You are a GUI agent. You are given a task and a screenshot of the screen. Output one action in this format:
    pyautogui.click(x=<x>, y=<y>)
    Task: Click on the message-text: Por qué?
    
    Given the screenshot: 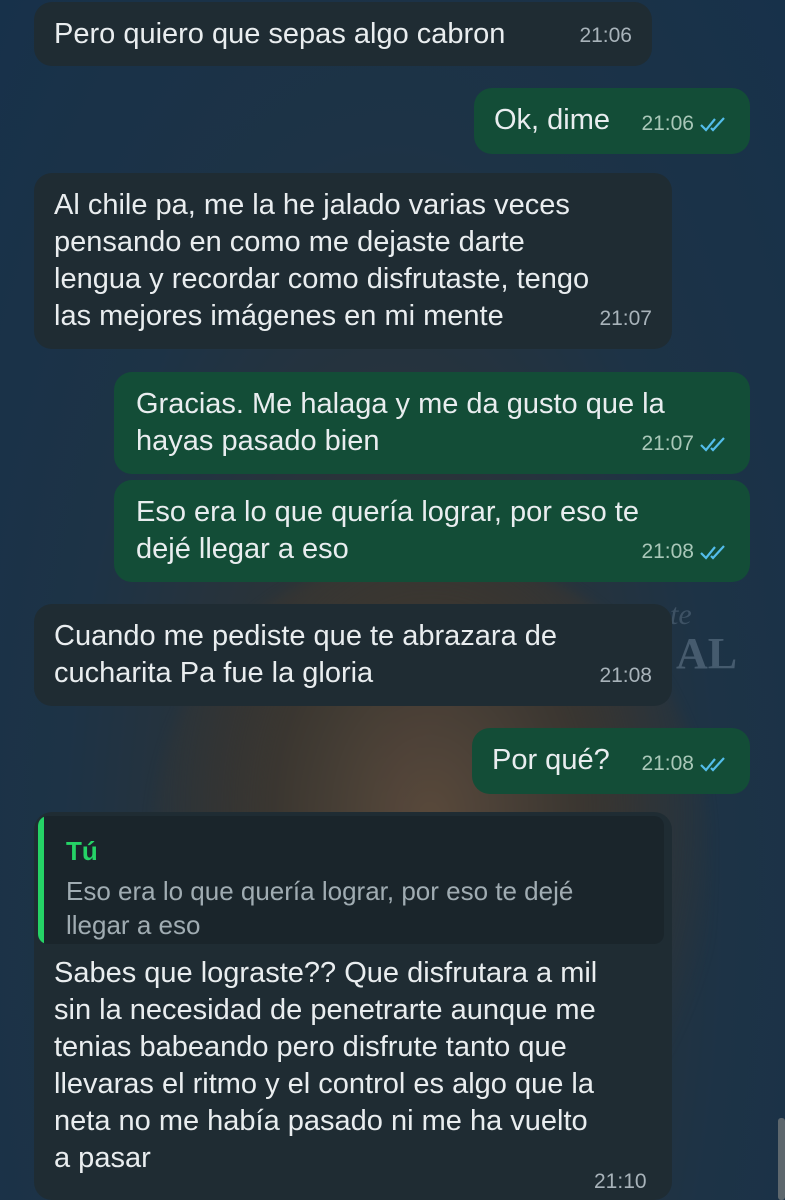 What is the action you would take?
    pyautogui.click(x=551, y=760)
    